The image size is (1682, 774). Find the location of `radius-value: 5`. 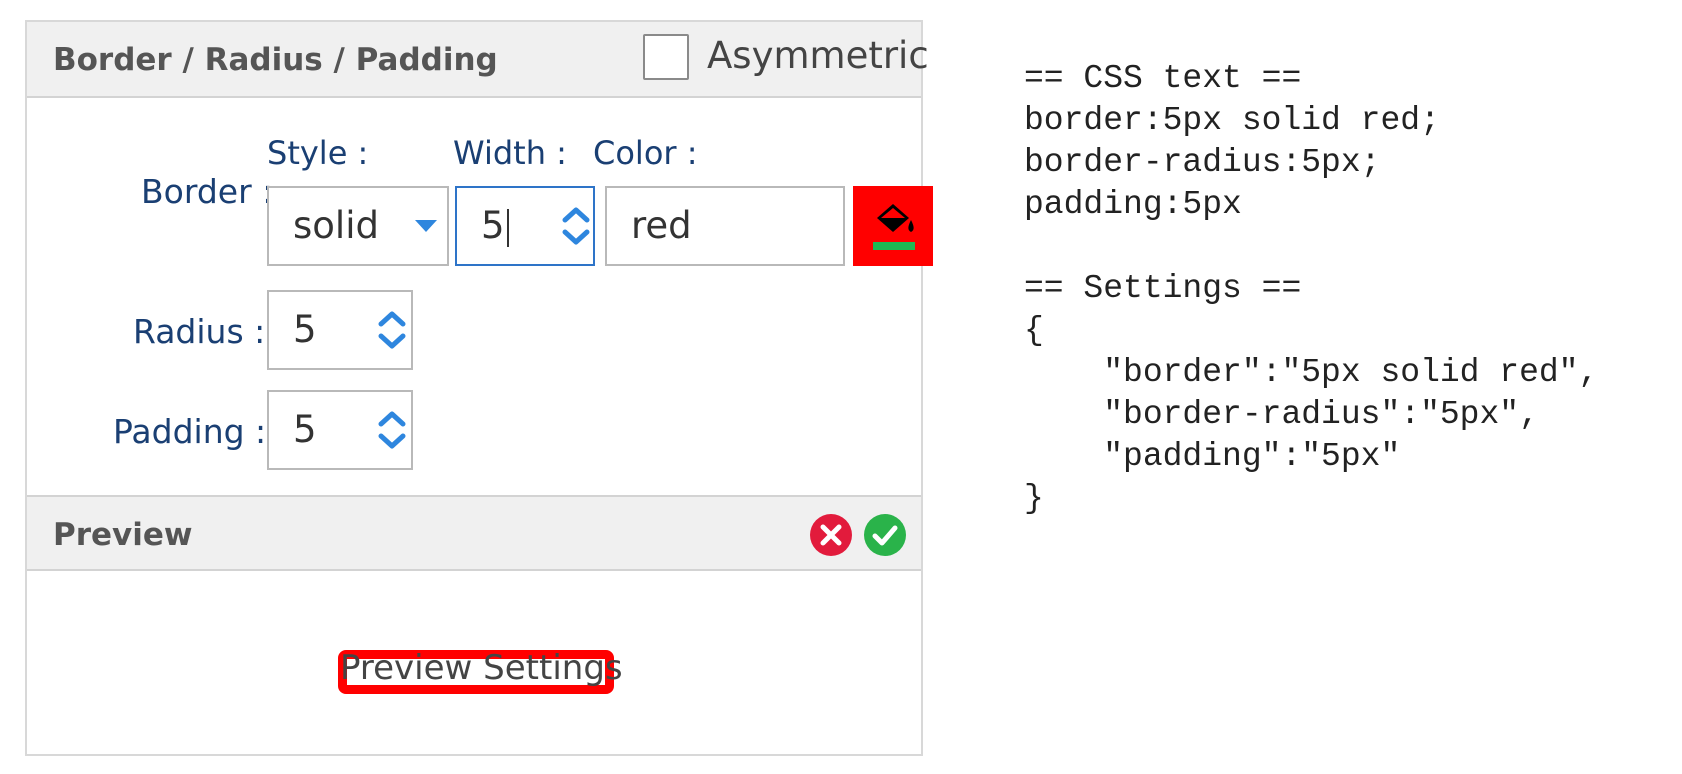

radius-value: 5 is located at coordinates (305, 329).